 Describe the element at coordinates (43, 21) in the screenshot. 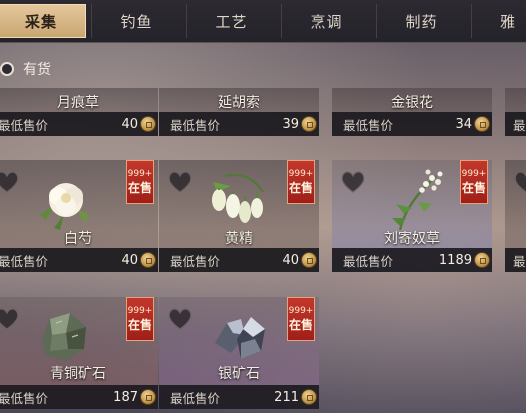

I see `tab-gather: 采集` at that location.